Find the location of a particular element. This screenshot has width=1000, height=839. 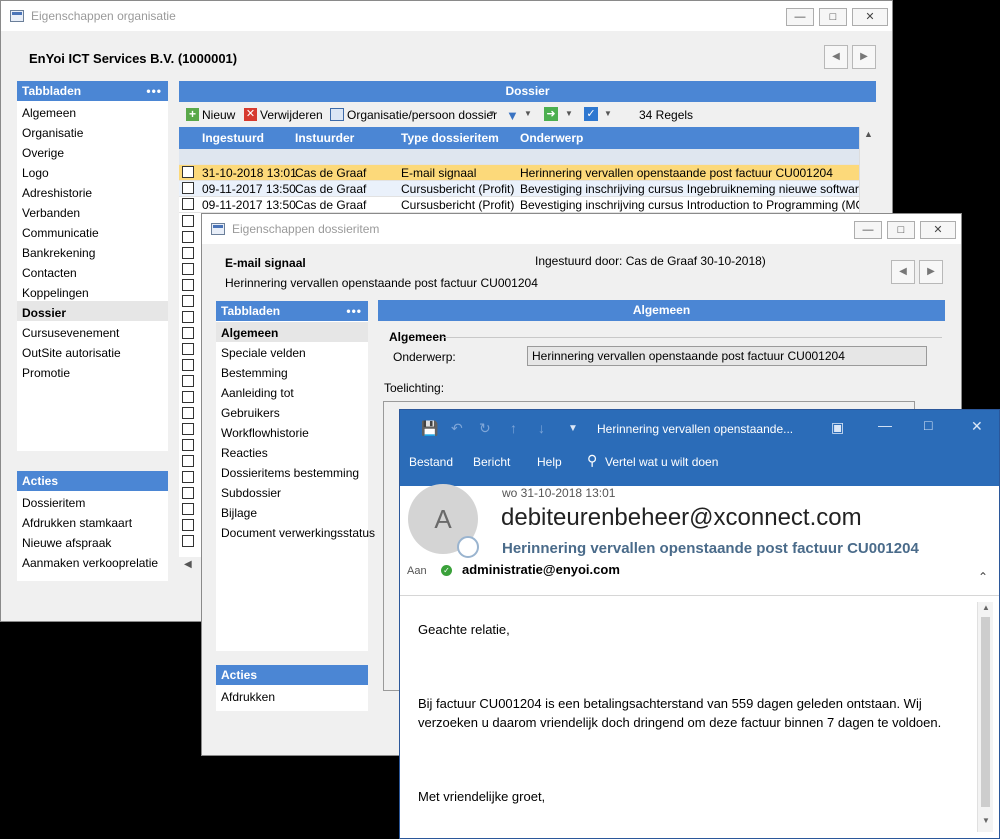

close-icon: ✕ is located at coordinates (977, 426).